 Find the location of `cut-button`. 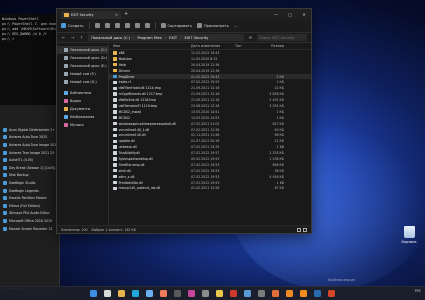

cut-button is located at coordinates (97, 25).